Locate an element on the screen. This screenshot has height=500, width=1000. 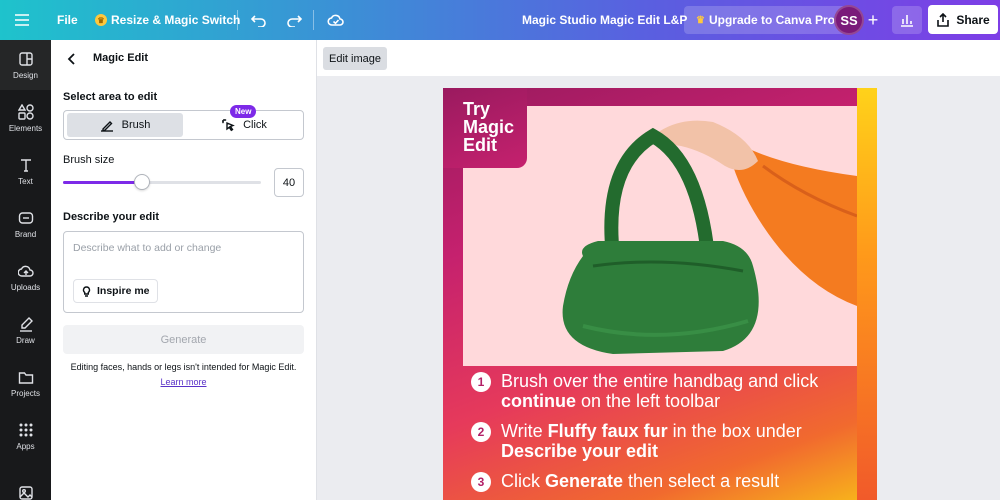
step-text: Click is located at coordinates (523, 481).